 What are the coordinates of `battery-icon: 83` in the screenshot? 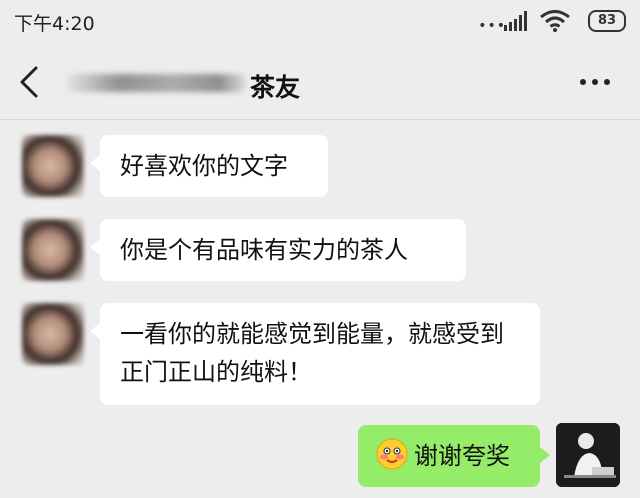 It's located at (607, 21).